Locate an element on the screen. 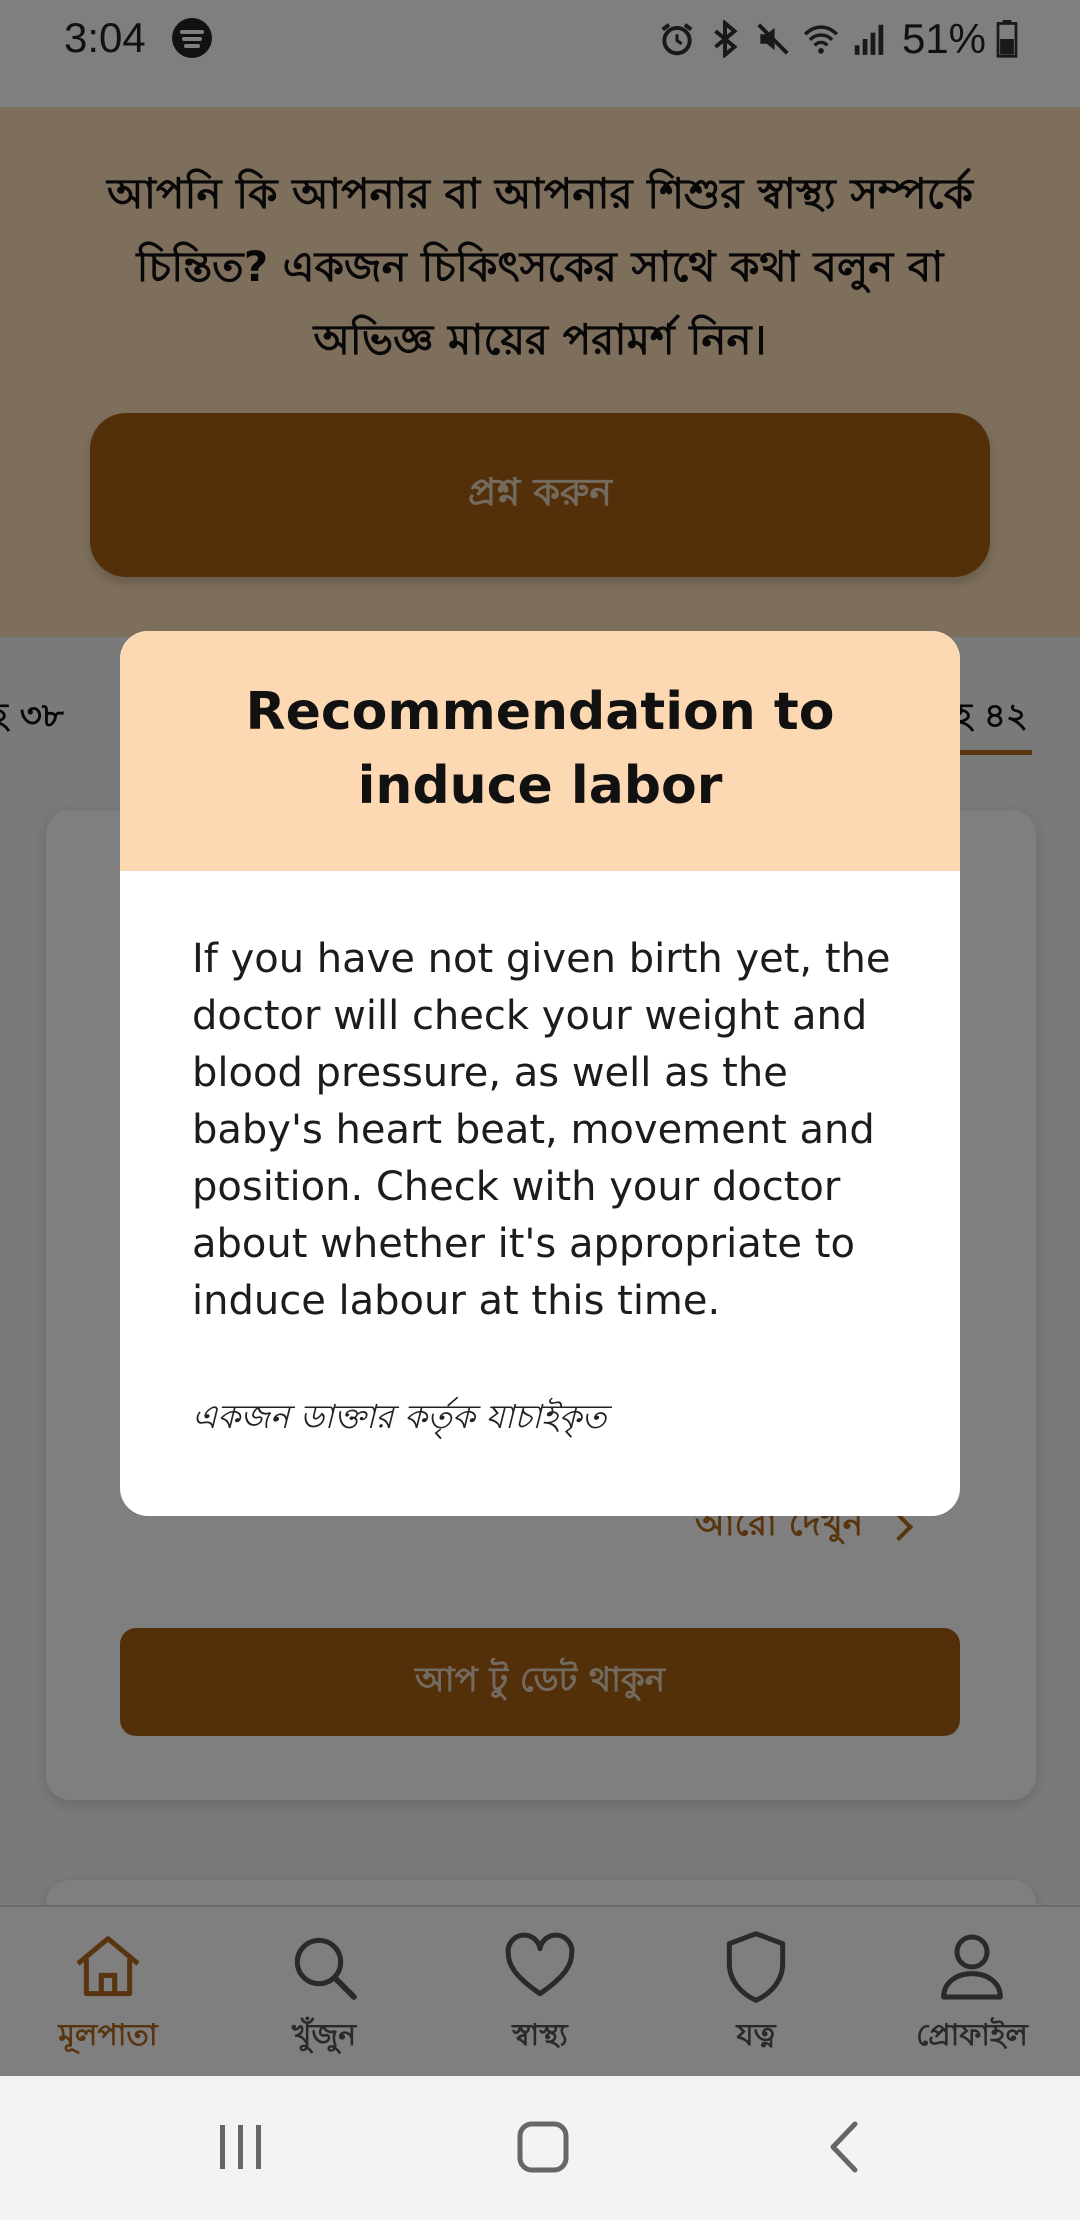  dialog-header: Recommendation to induce labor is located at coordinates (540, 751).